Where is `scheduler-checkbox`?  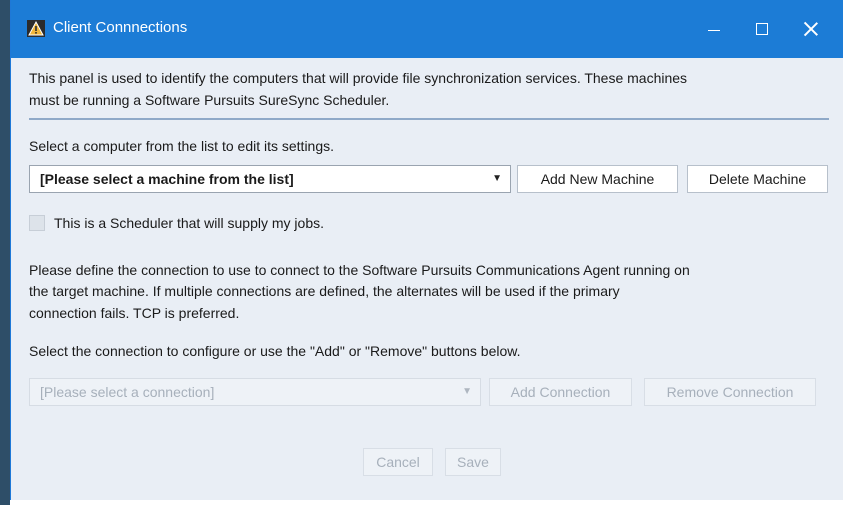
scheduler-checkbox is located at coordinates (37, 223).